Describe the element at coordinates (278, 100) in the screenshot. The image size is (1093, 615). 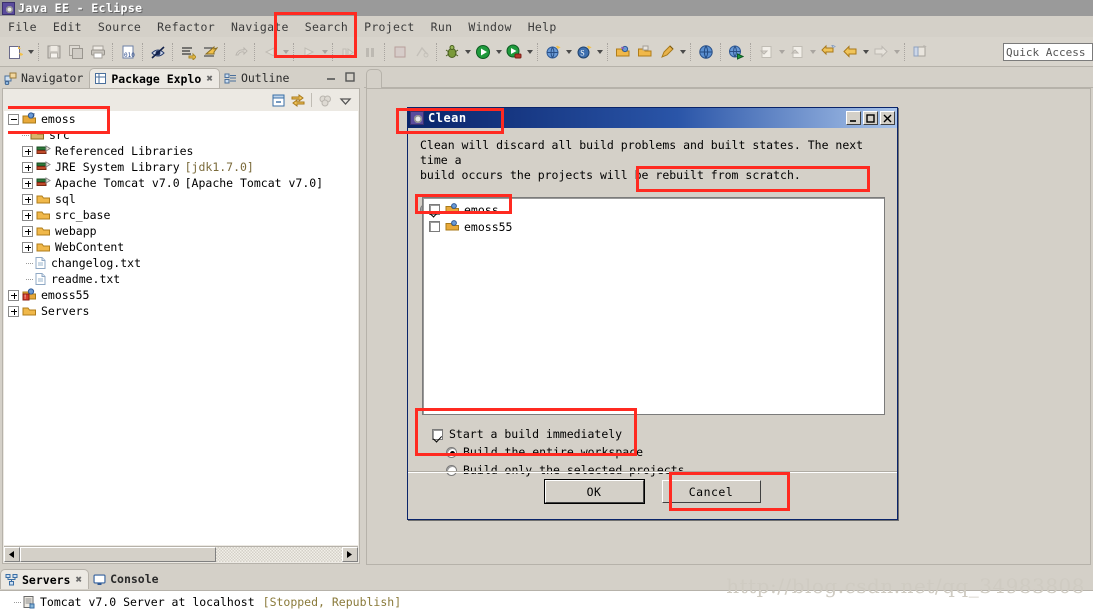
I see `collapse-all-icon` at that location.